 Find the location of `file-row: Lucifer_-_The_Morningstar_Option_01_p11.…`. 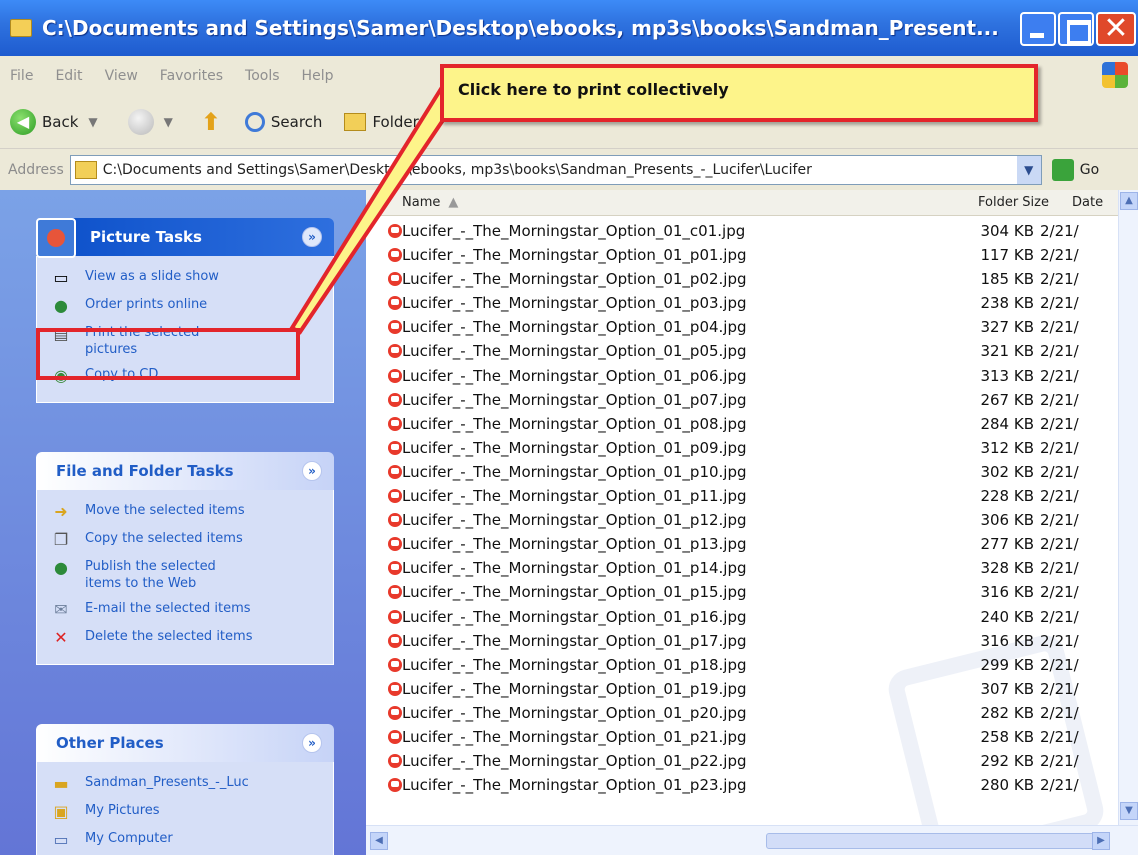

file-row: Lucifer_-_The_Morningstar_Option_01_p11.… is located at coordinates (742, 497).